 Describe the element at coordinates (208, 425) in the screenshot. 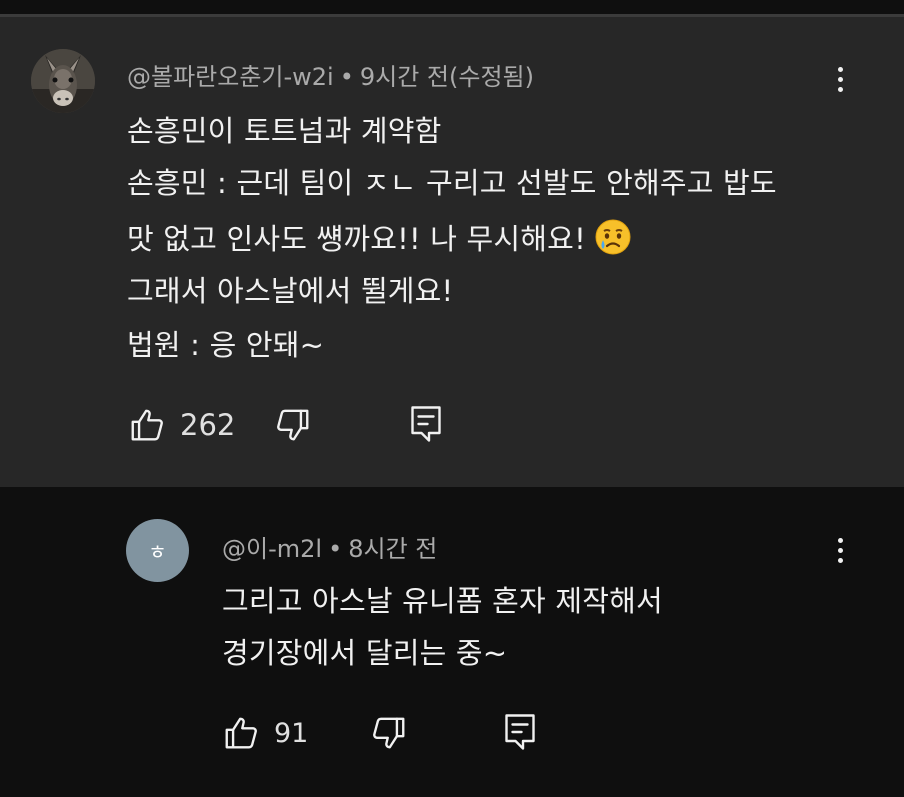

I see `like-count: 262` at that location.